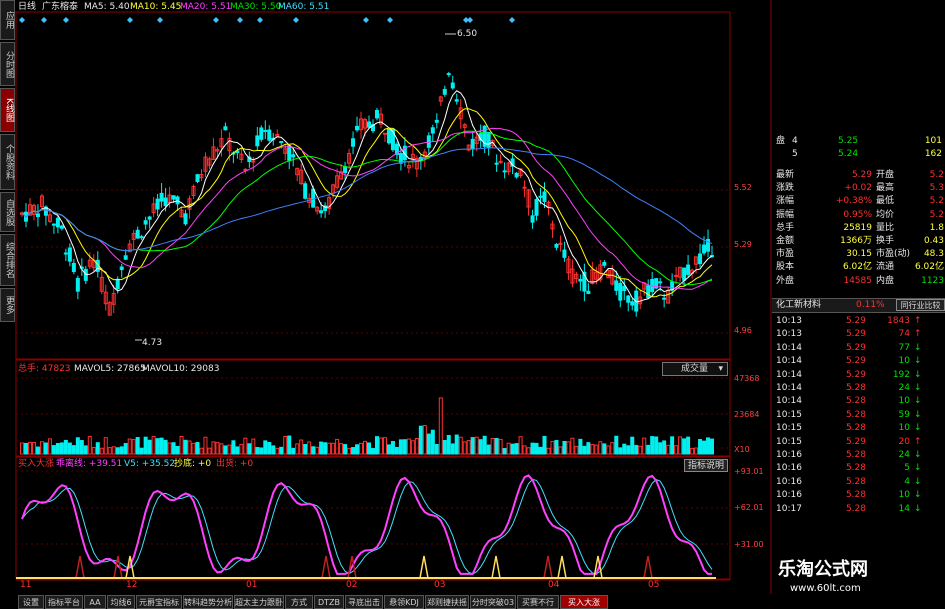  I want to click on indicator-tab: 设置, so click(31, 602).